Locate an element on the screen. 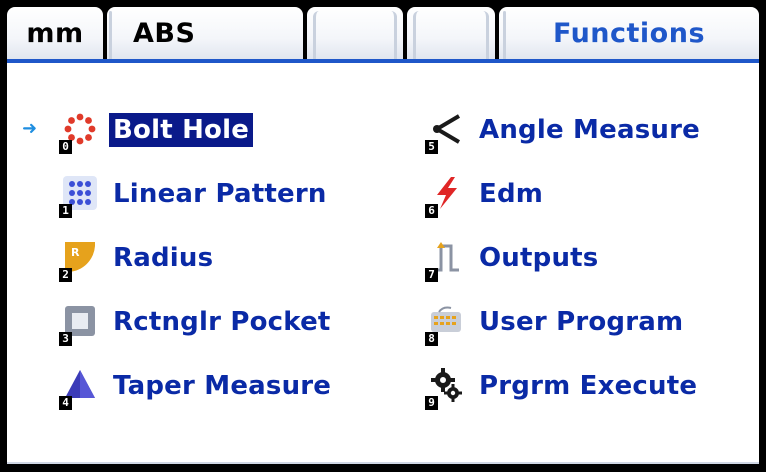  svg-text: R is located at coordinates (75, 252).